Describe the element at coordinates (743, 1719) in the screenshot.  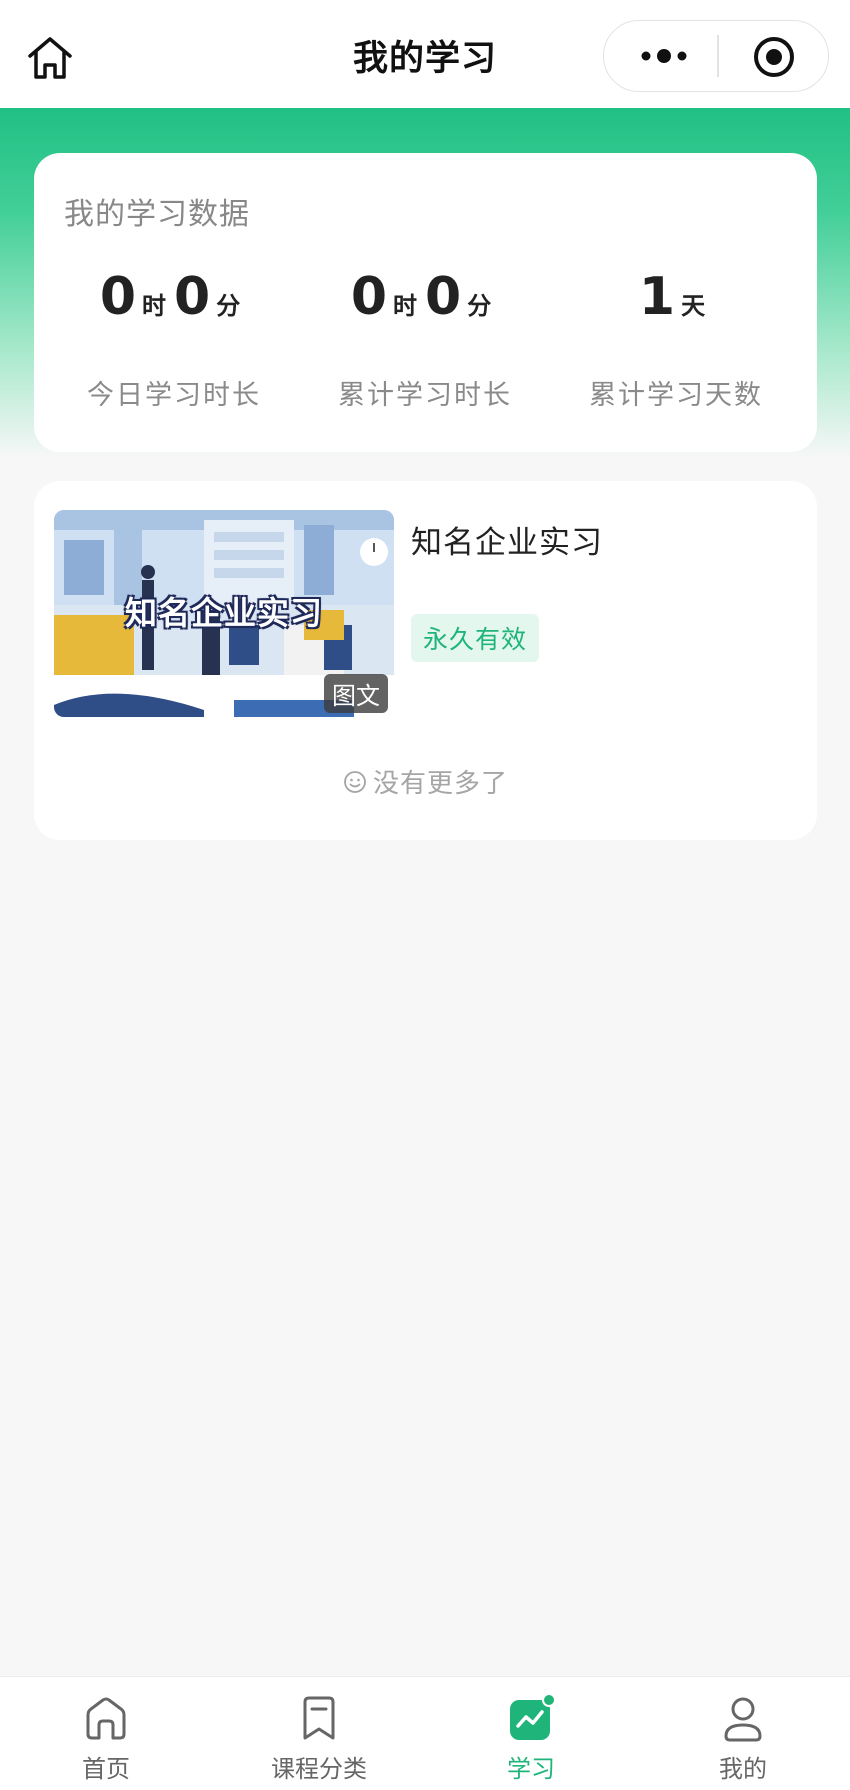
I see `user-tab-icon` at that location.